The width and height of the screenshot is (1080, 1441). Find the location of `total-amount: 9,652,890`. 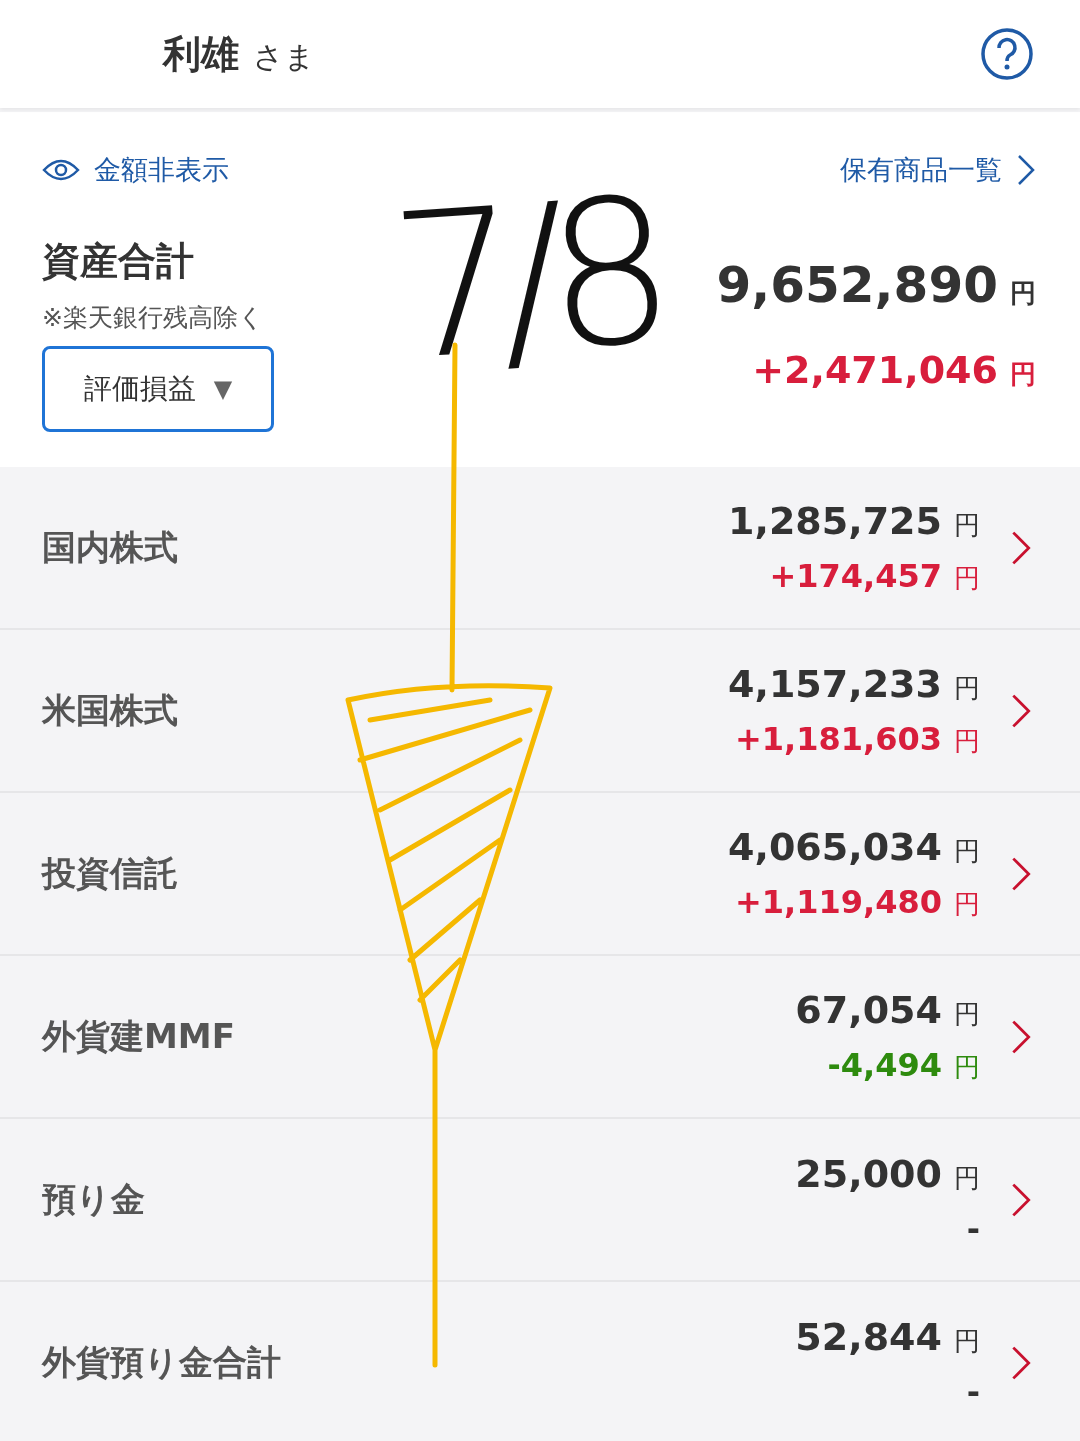

total-amount: 9,652,890 is located at coordinates (857, 285).